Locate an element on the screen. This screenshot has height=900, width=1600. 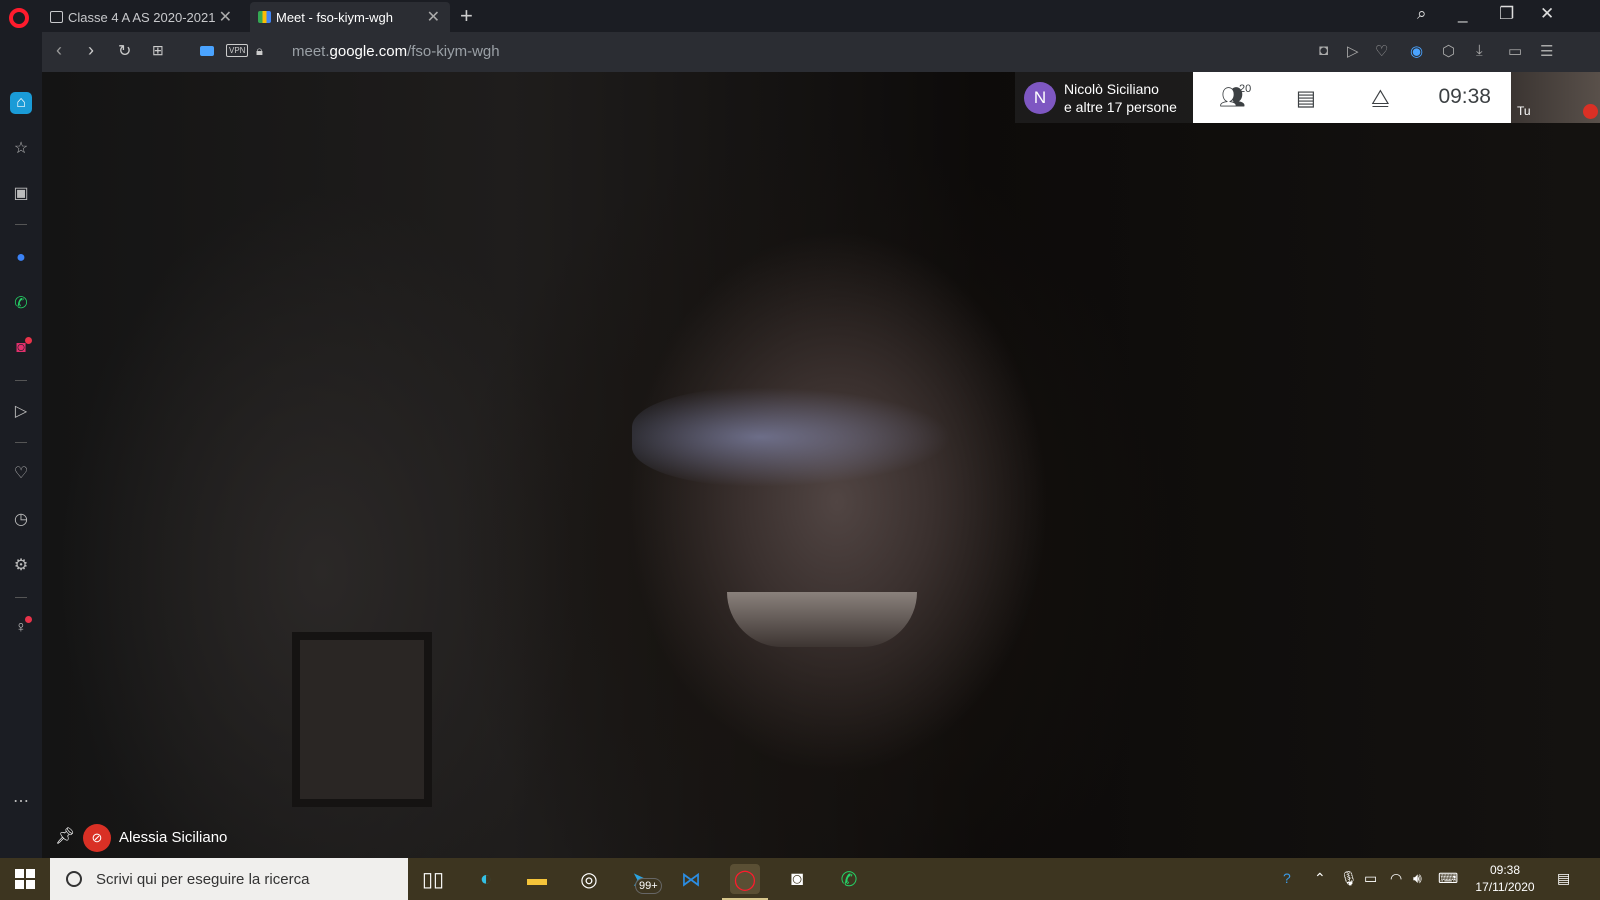
search-icon is located at coordinates (74, 879).